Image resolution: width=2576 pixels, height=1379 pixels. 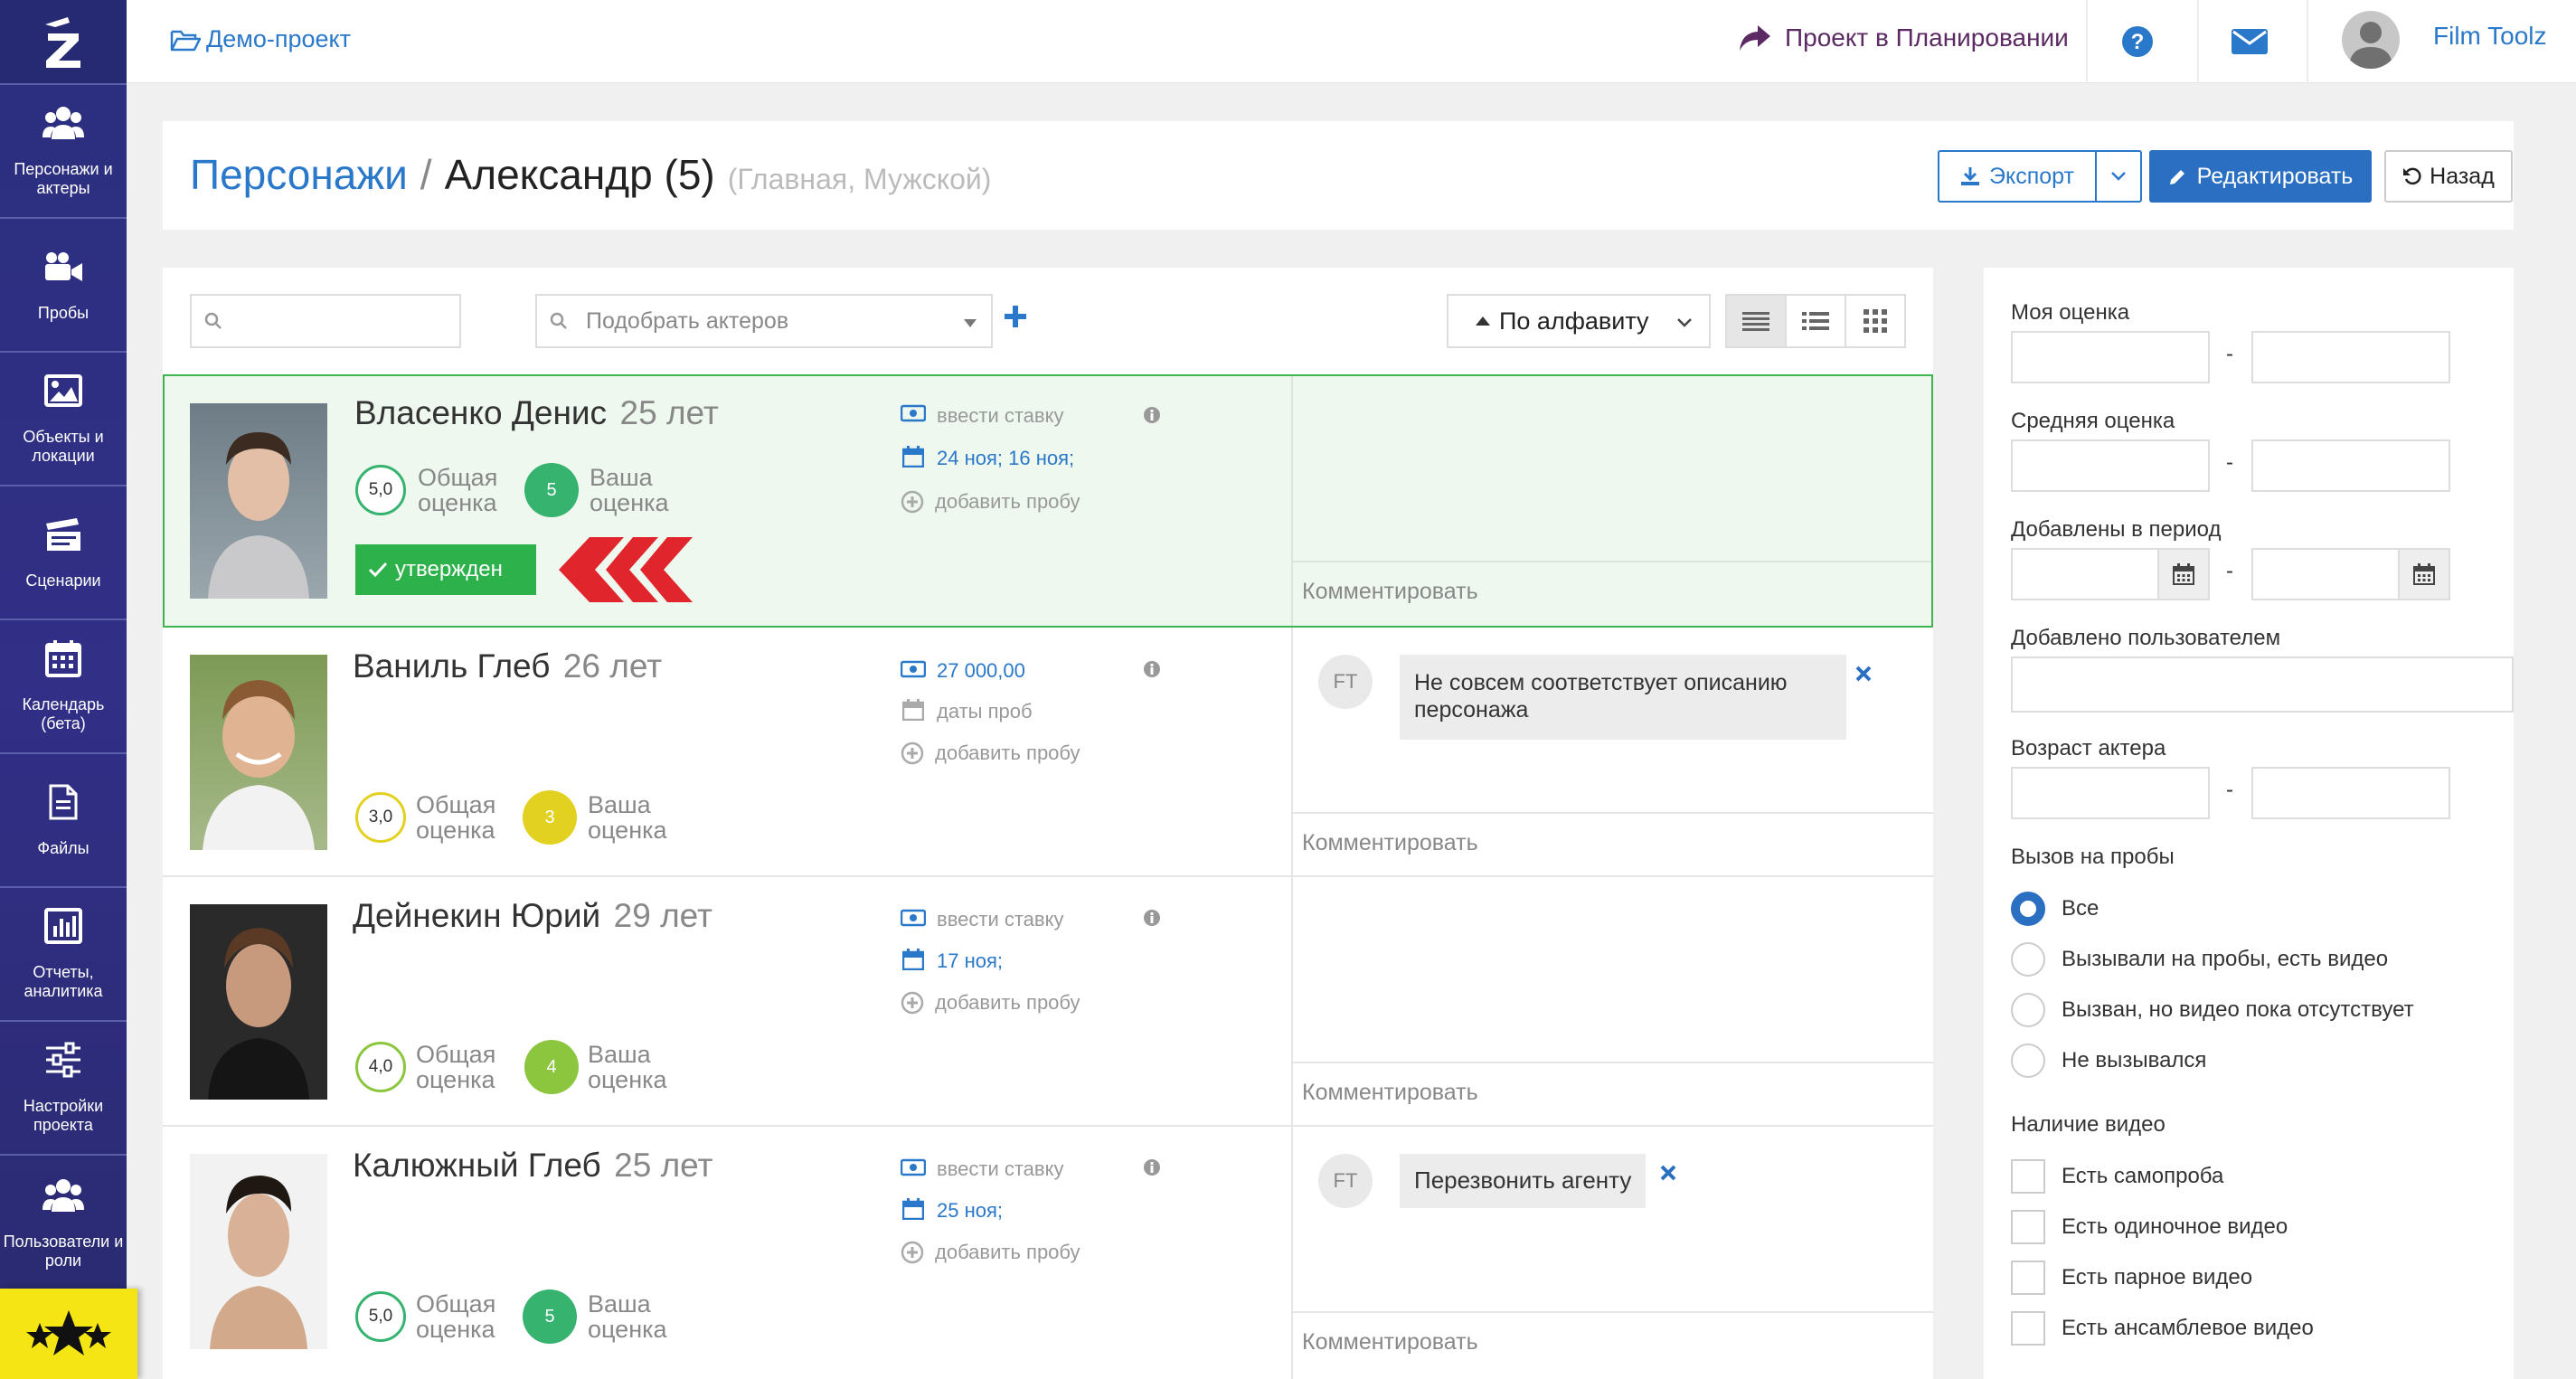 What do you see at coordinates (445, 569) in the screenshot?
I see `approved-badge: утвержден` at bounding box center [445, 569].